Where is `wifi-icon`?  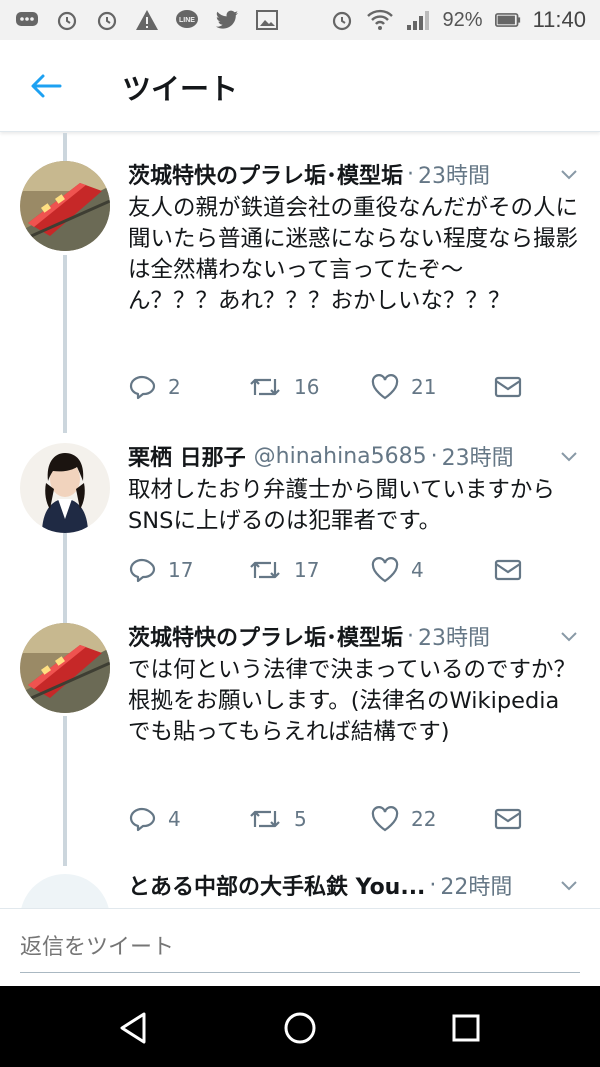 wifi-icon is located at coordinates (379, 20).